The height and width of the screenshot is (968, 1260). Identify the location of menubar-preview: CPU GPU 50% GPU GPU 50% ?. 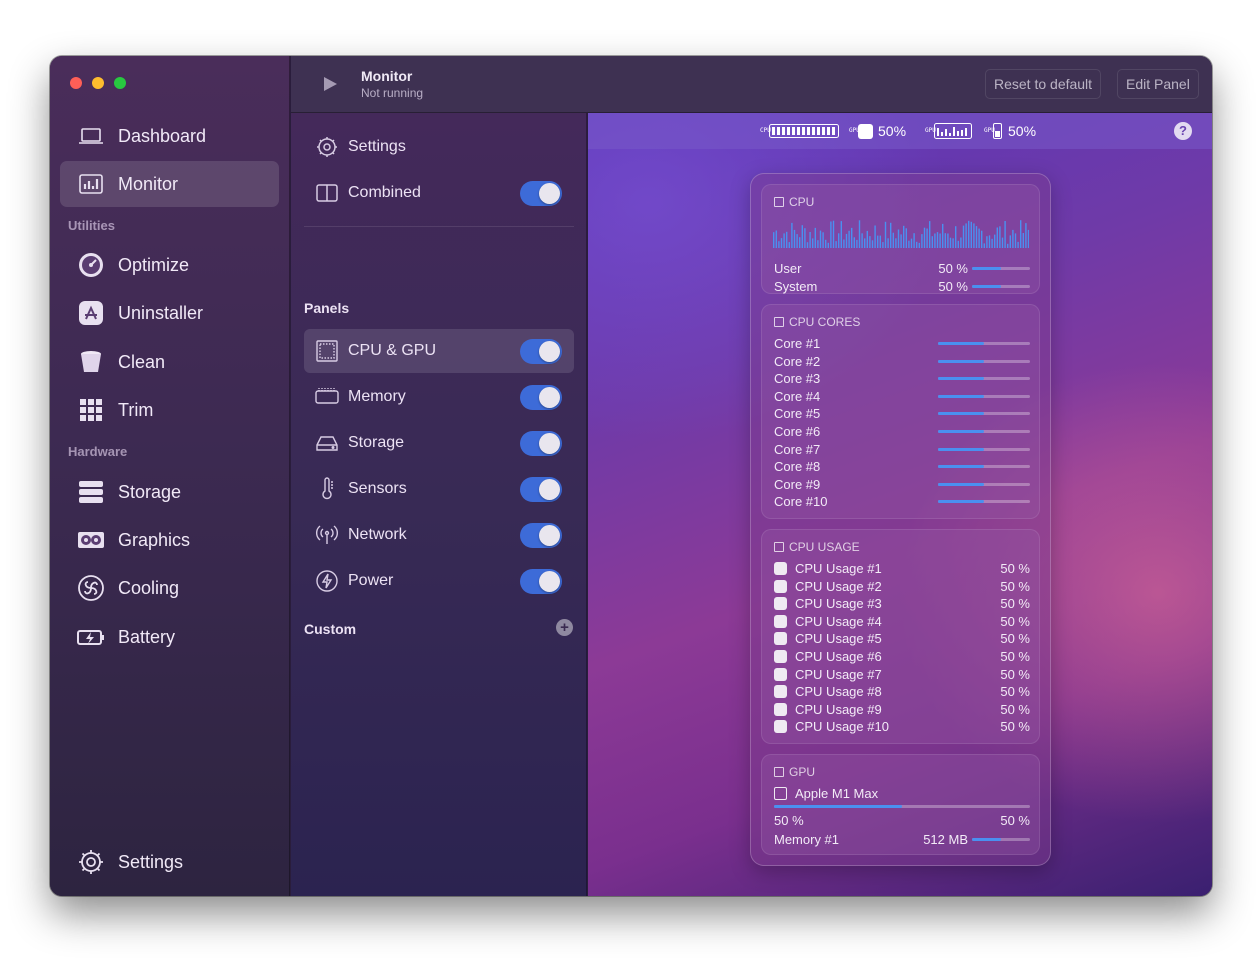
(900, 131).